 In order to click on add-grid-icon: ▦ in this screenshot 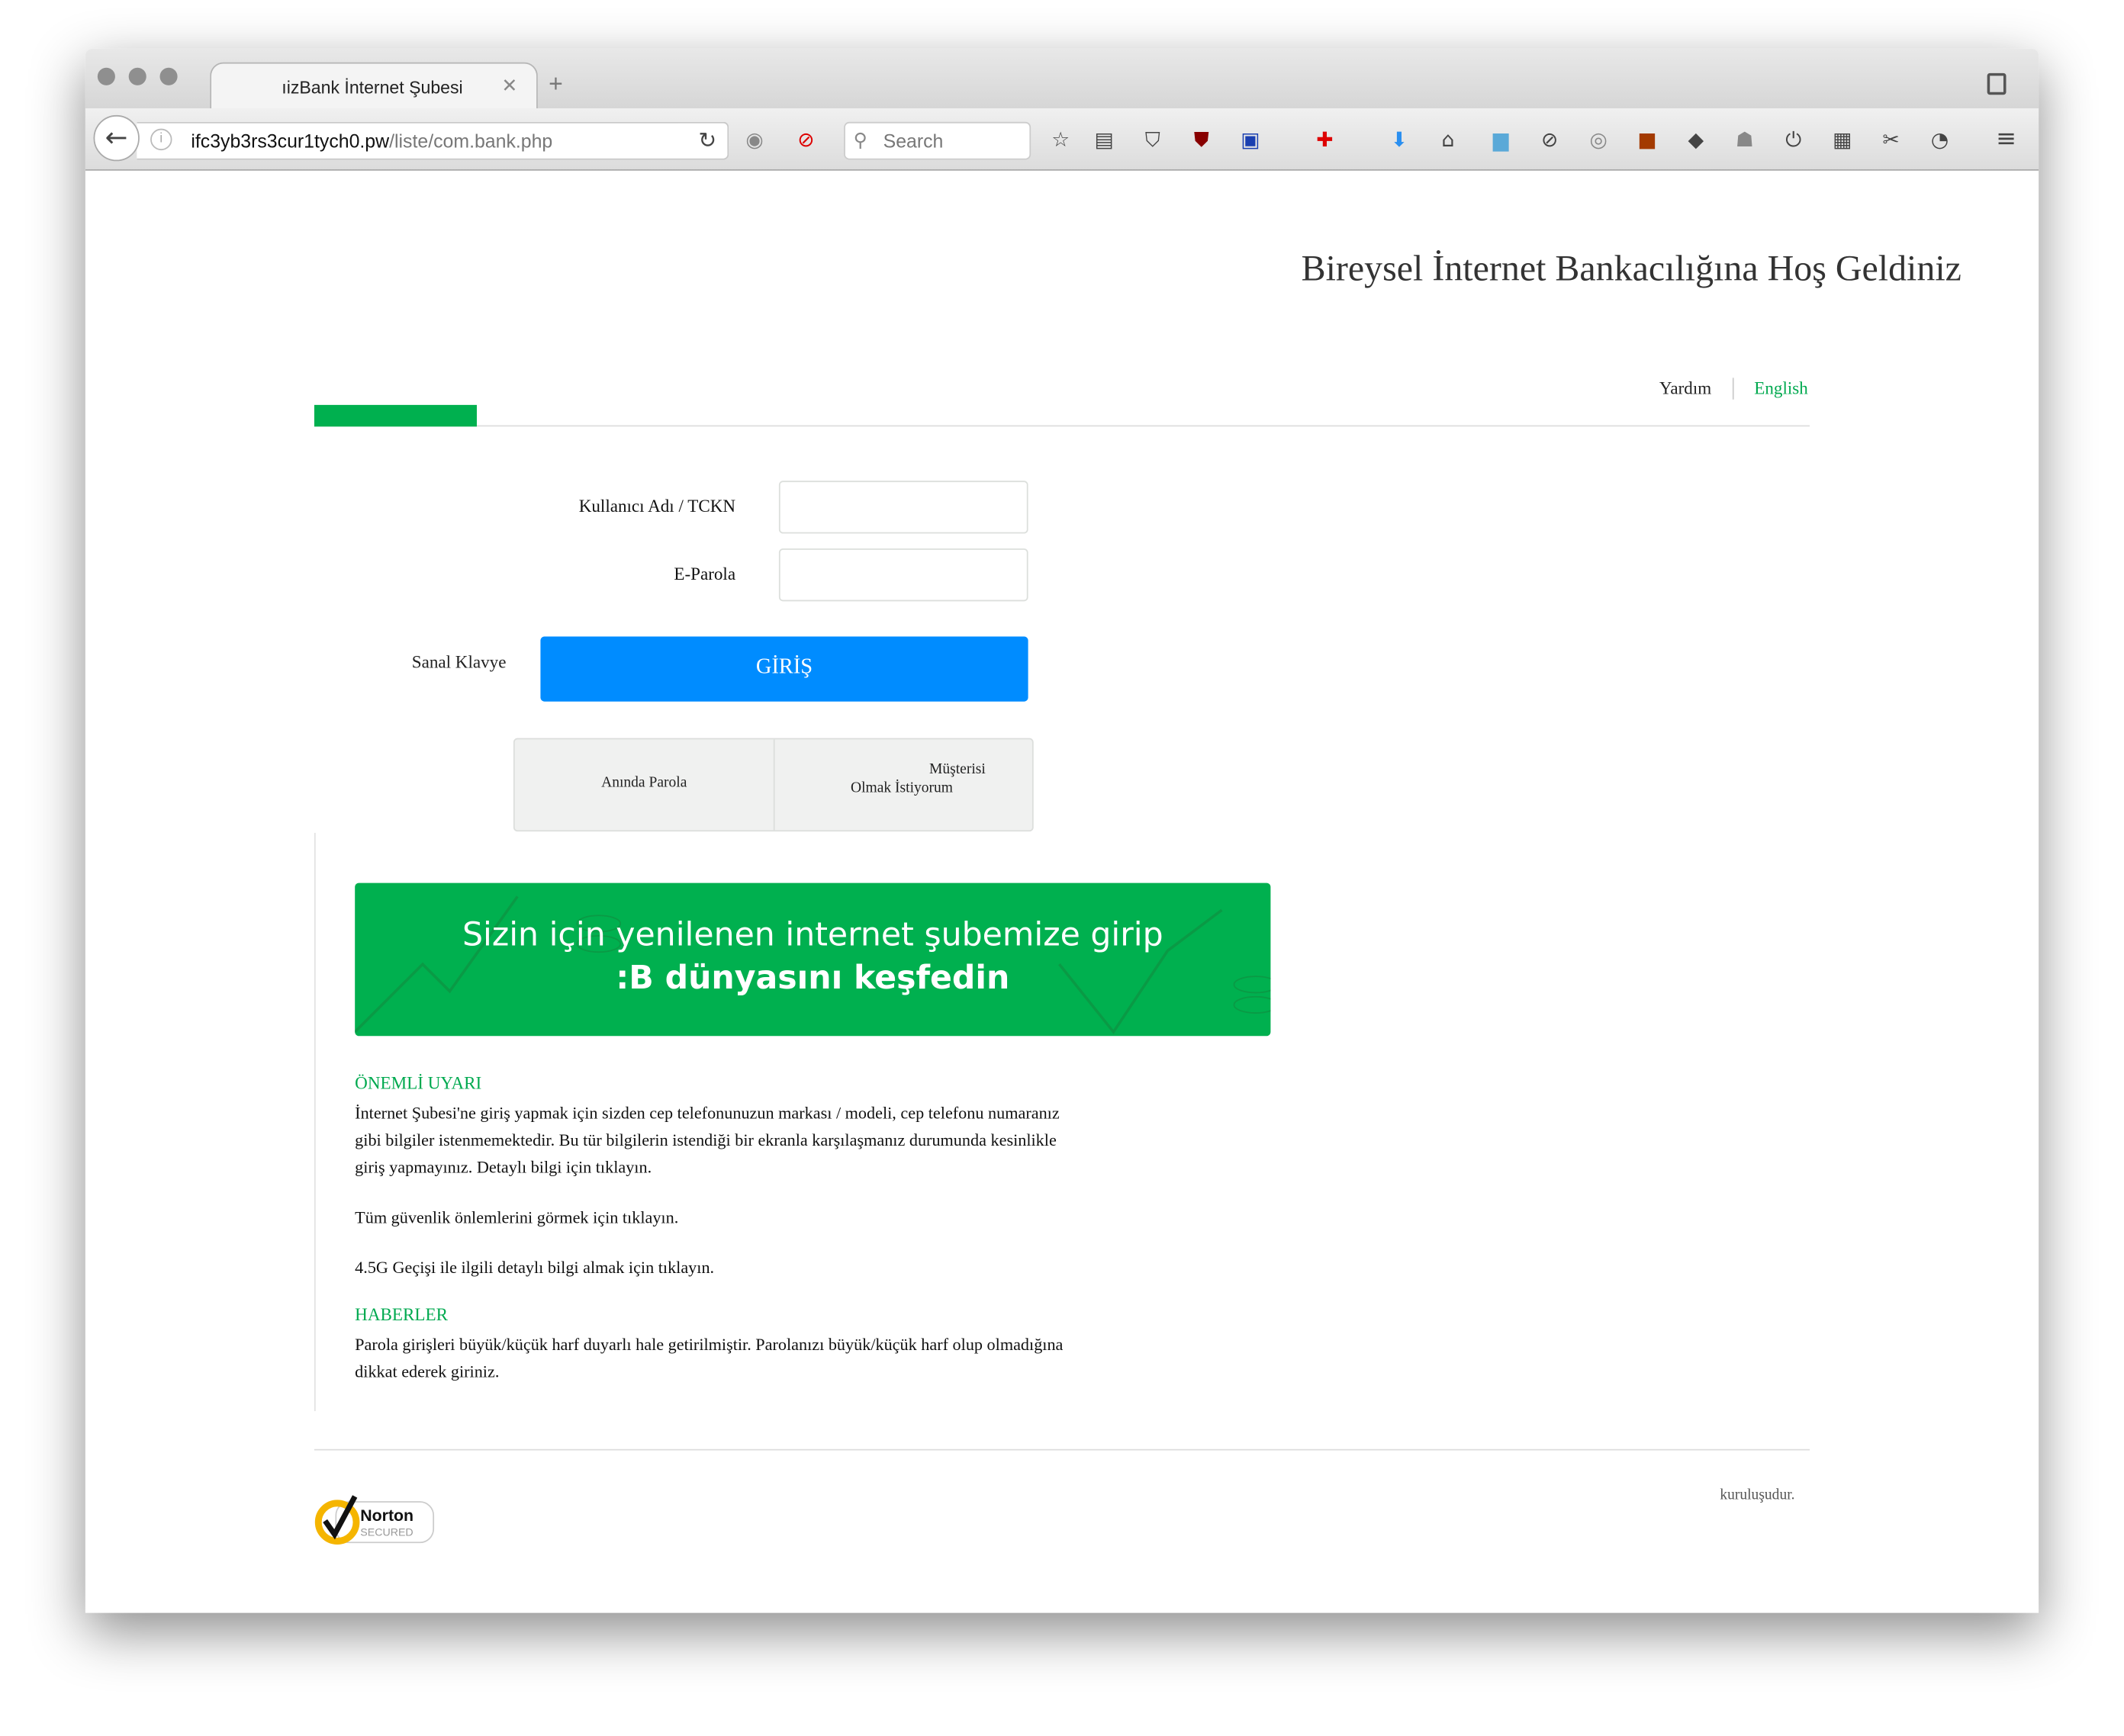, I will do `click(1842, 139)`.